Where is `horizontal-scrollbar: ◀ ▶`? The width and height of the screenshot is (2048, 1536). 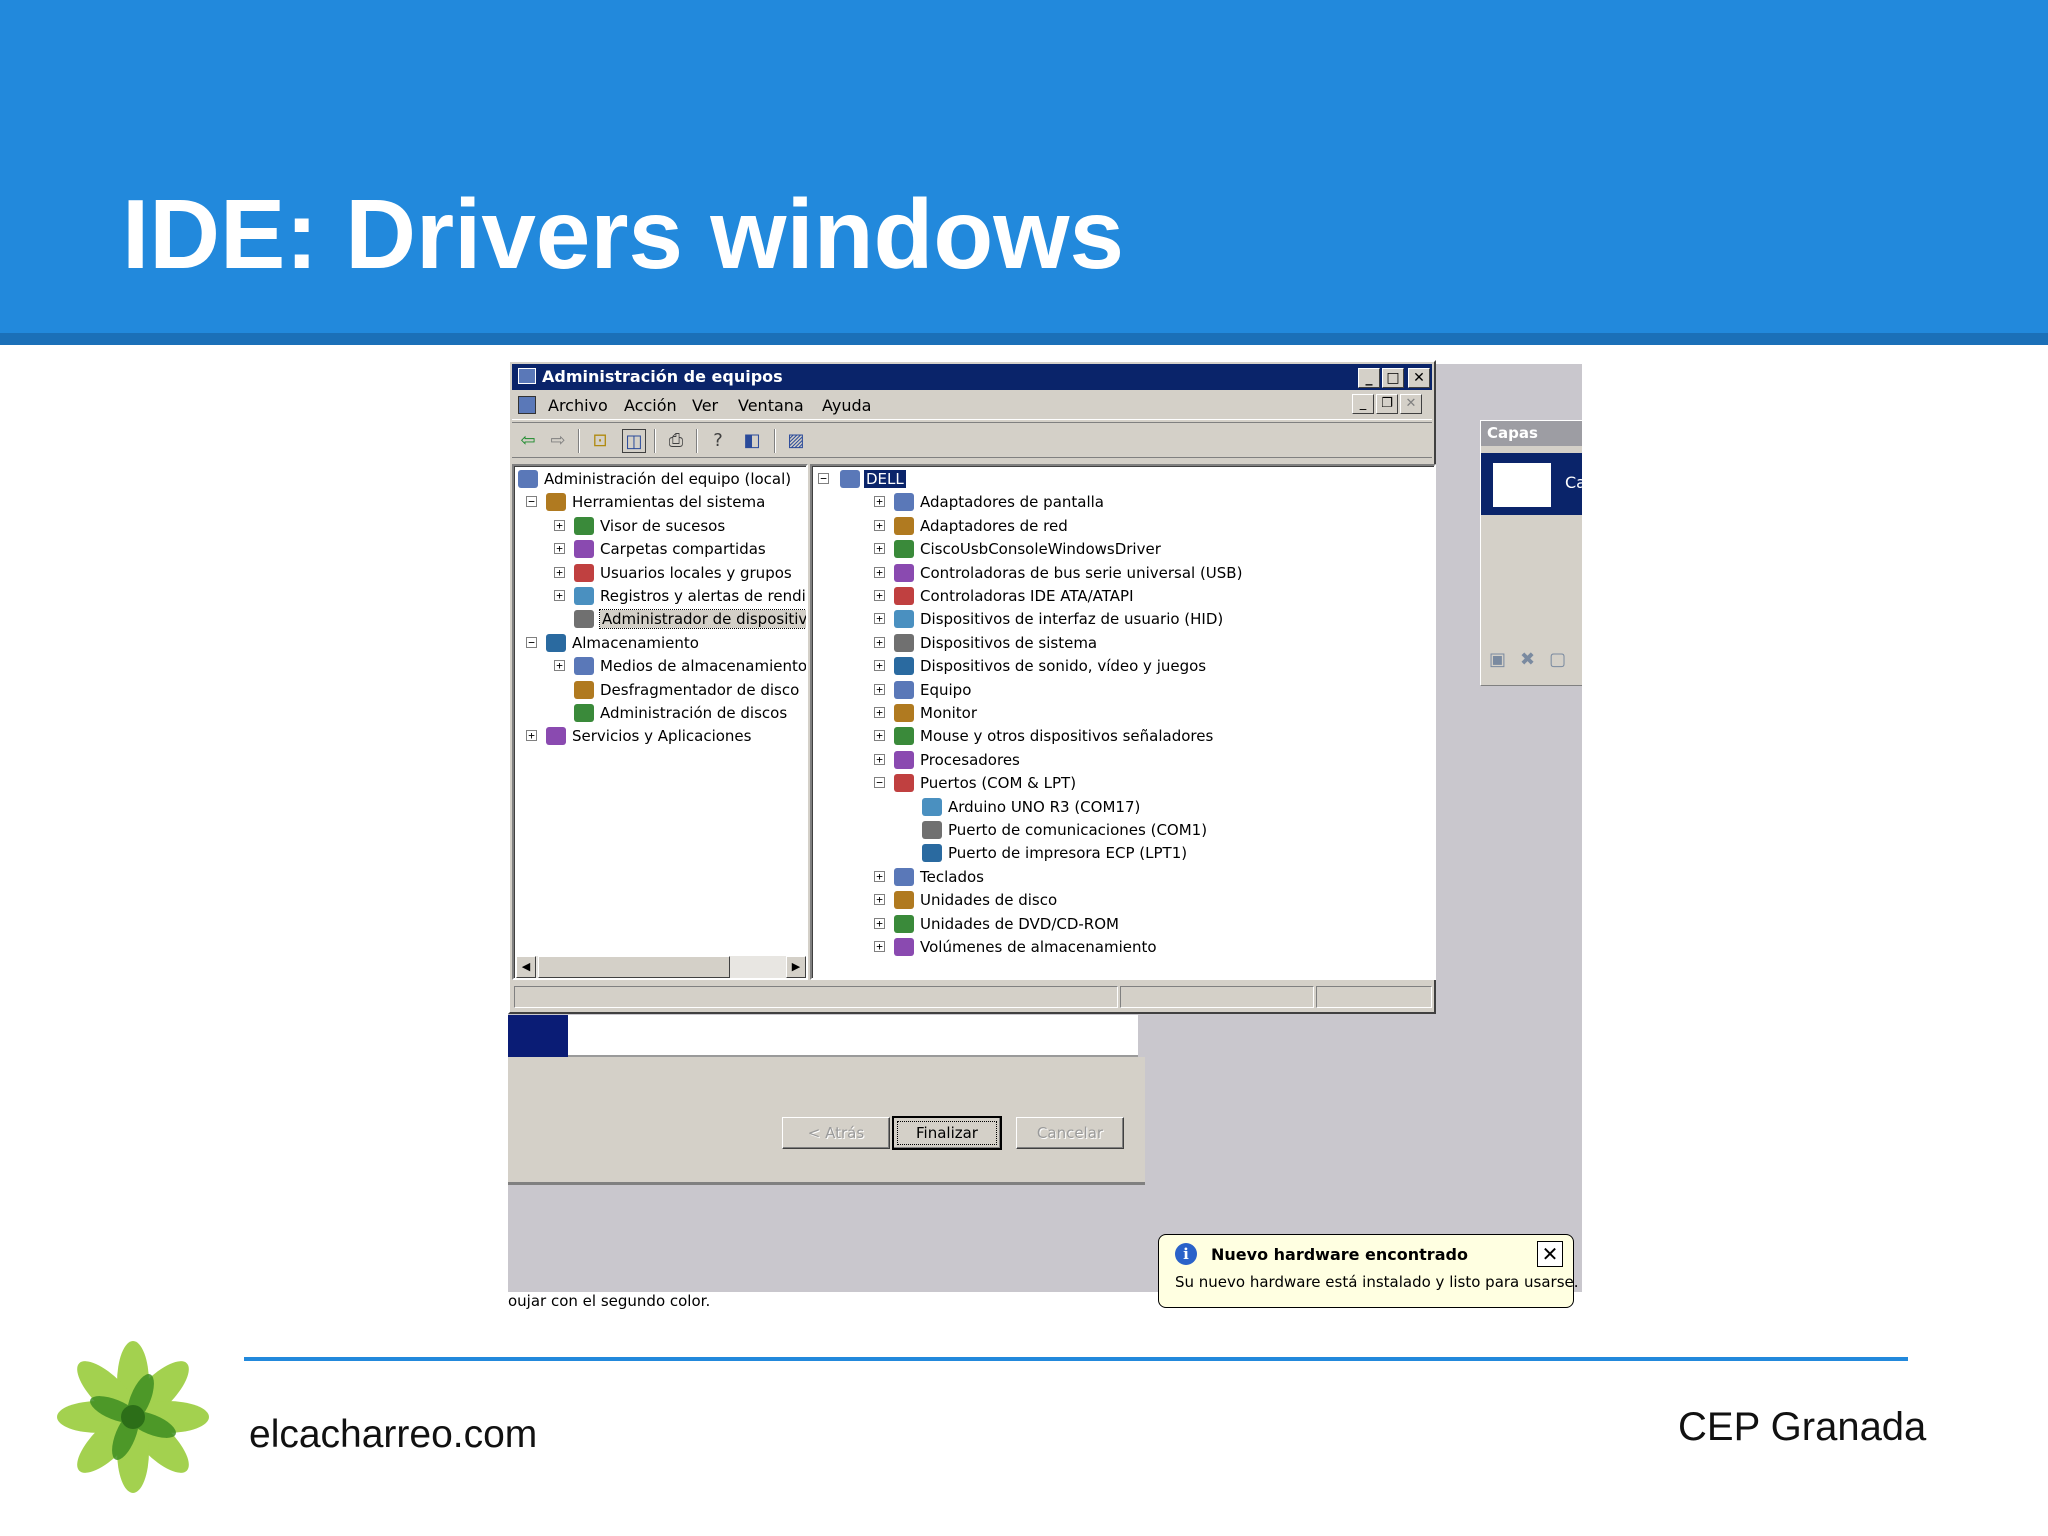 horizontal-scrollbar: ◀ ▶ is located at coordinates (661, 967).